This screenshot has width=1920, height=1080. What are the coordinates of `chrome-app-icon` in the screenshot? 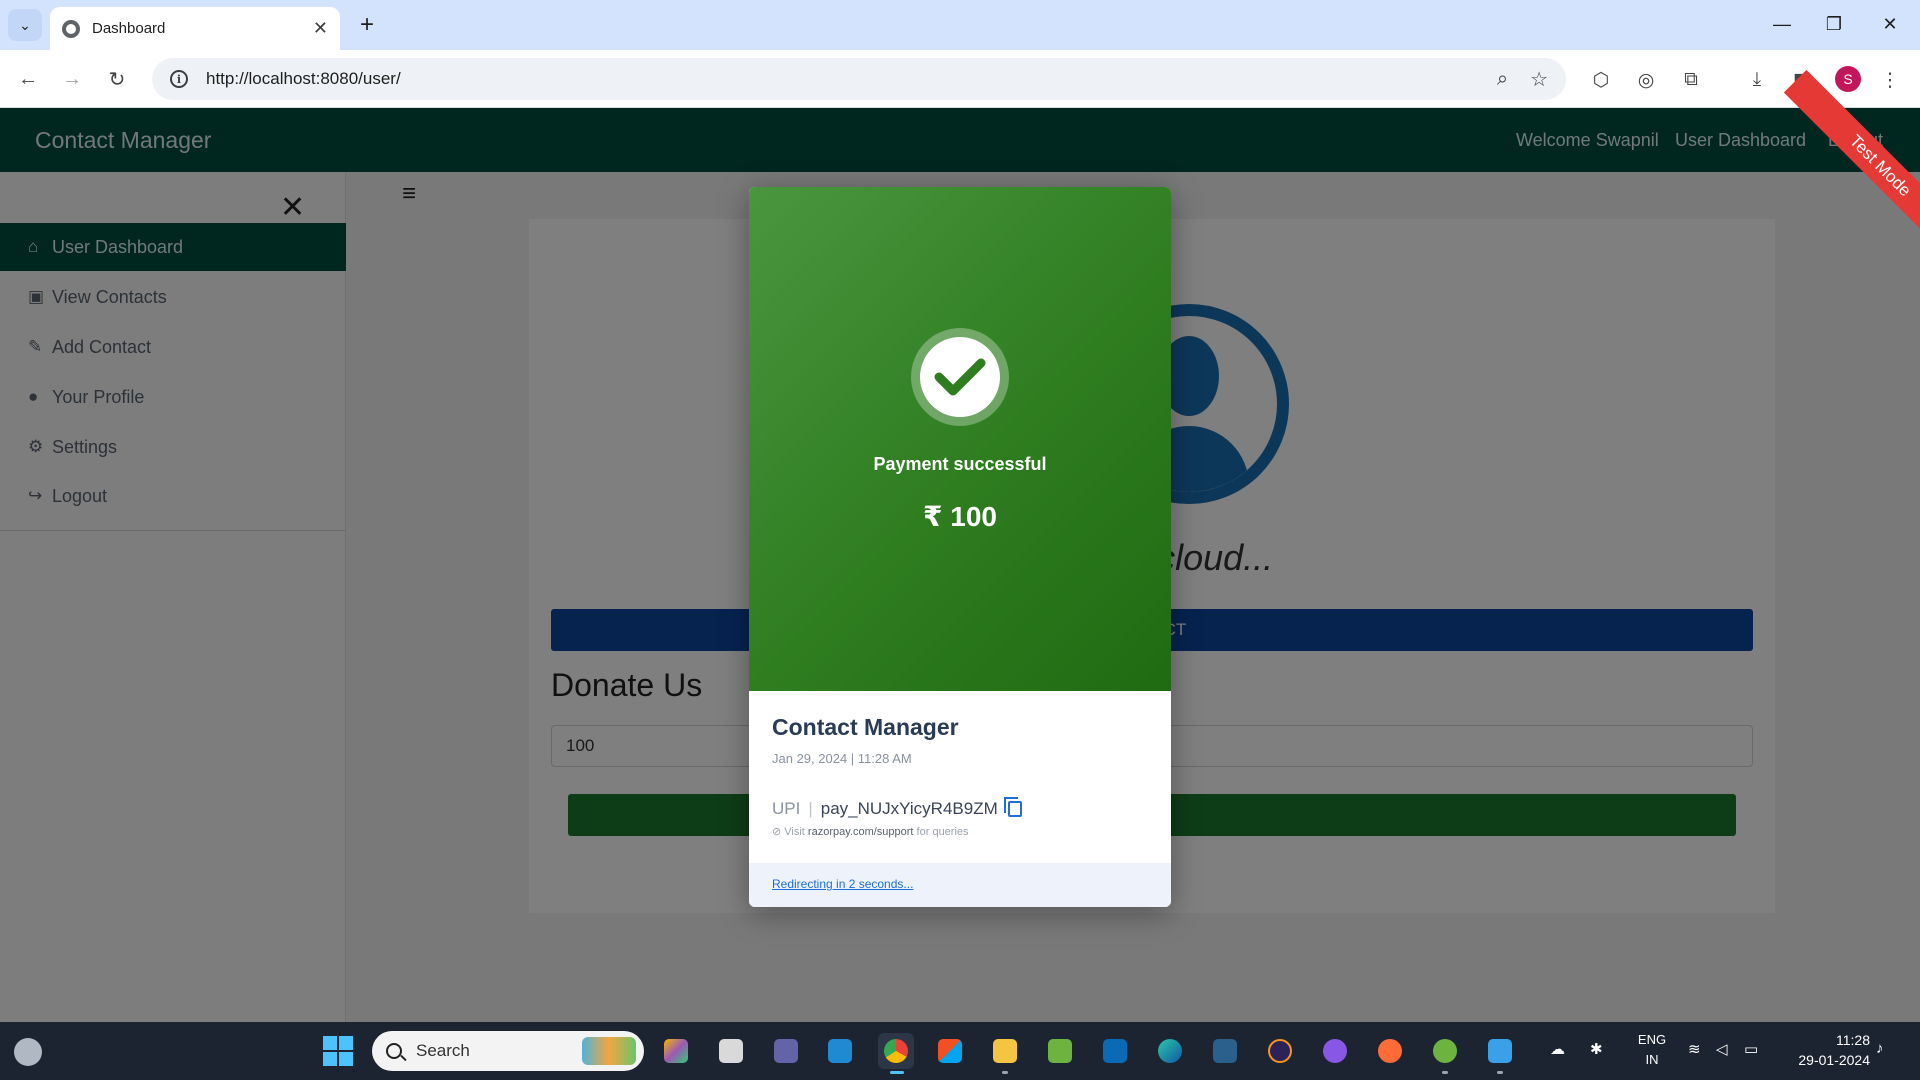 It's located at (896, 1053).